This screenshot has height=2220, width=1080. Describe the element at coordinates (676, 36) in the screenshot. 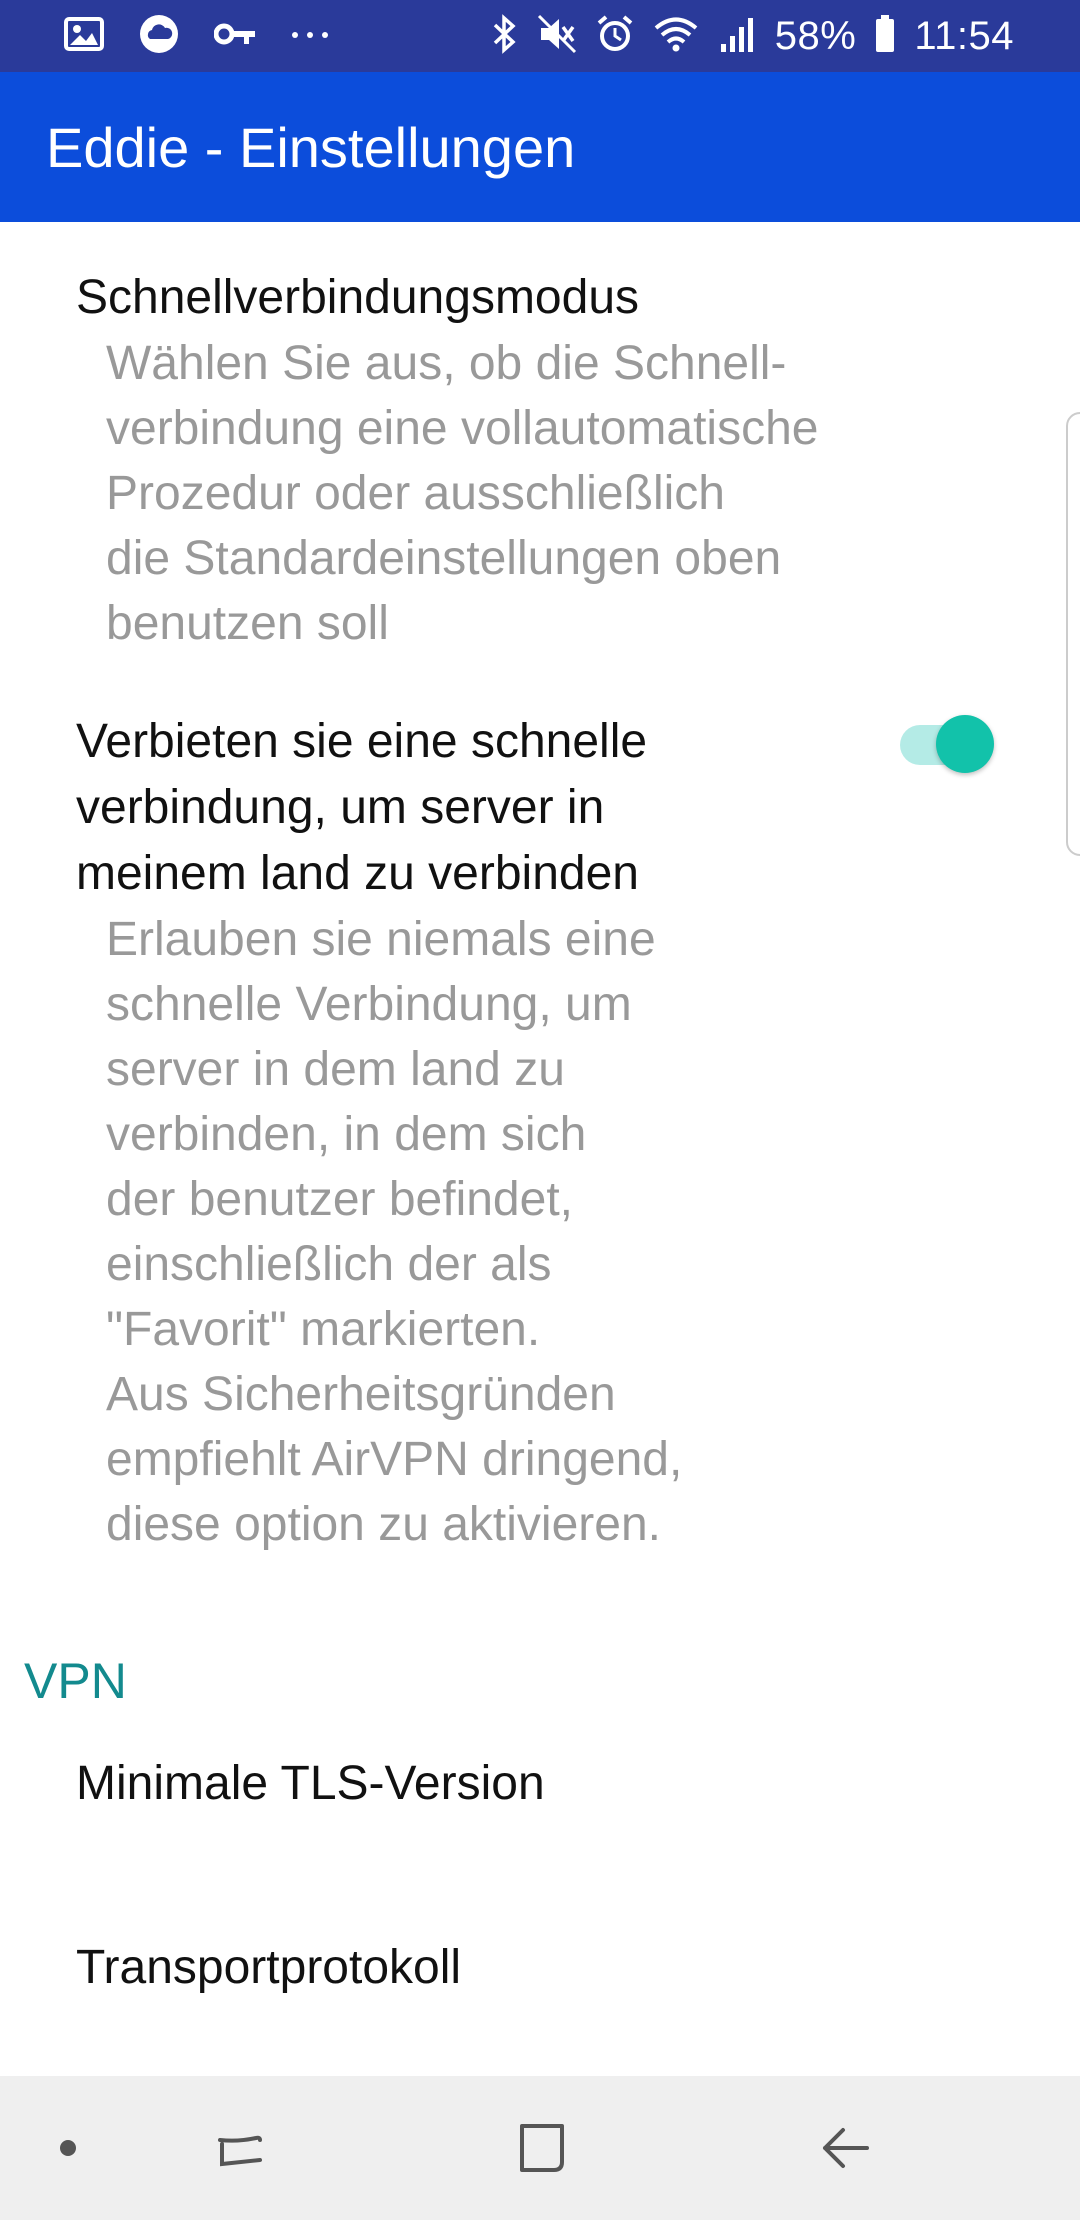

I see `wifi-icon` at that location.